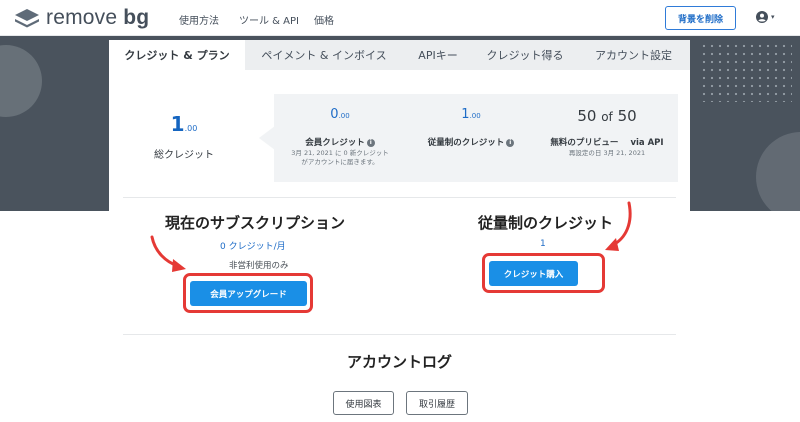 The height and width of the screenshot is (422, 800). Describe the element at coordinates (363, 403) in the screenshot. I see `usage-chart-button: 使用図表` at that location.